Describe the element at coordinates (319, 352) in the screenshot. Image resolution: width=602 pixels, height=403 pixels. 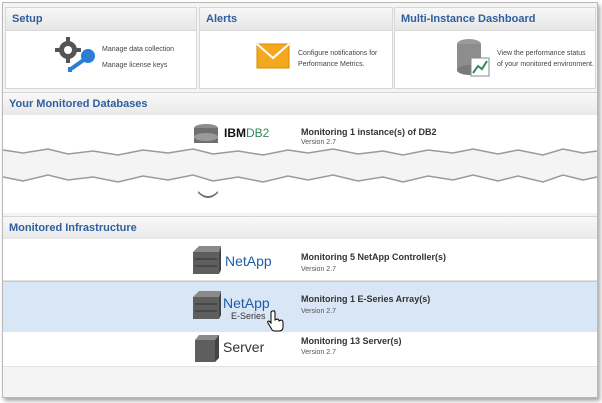
I see `server-version: Version 2.7` at that location.